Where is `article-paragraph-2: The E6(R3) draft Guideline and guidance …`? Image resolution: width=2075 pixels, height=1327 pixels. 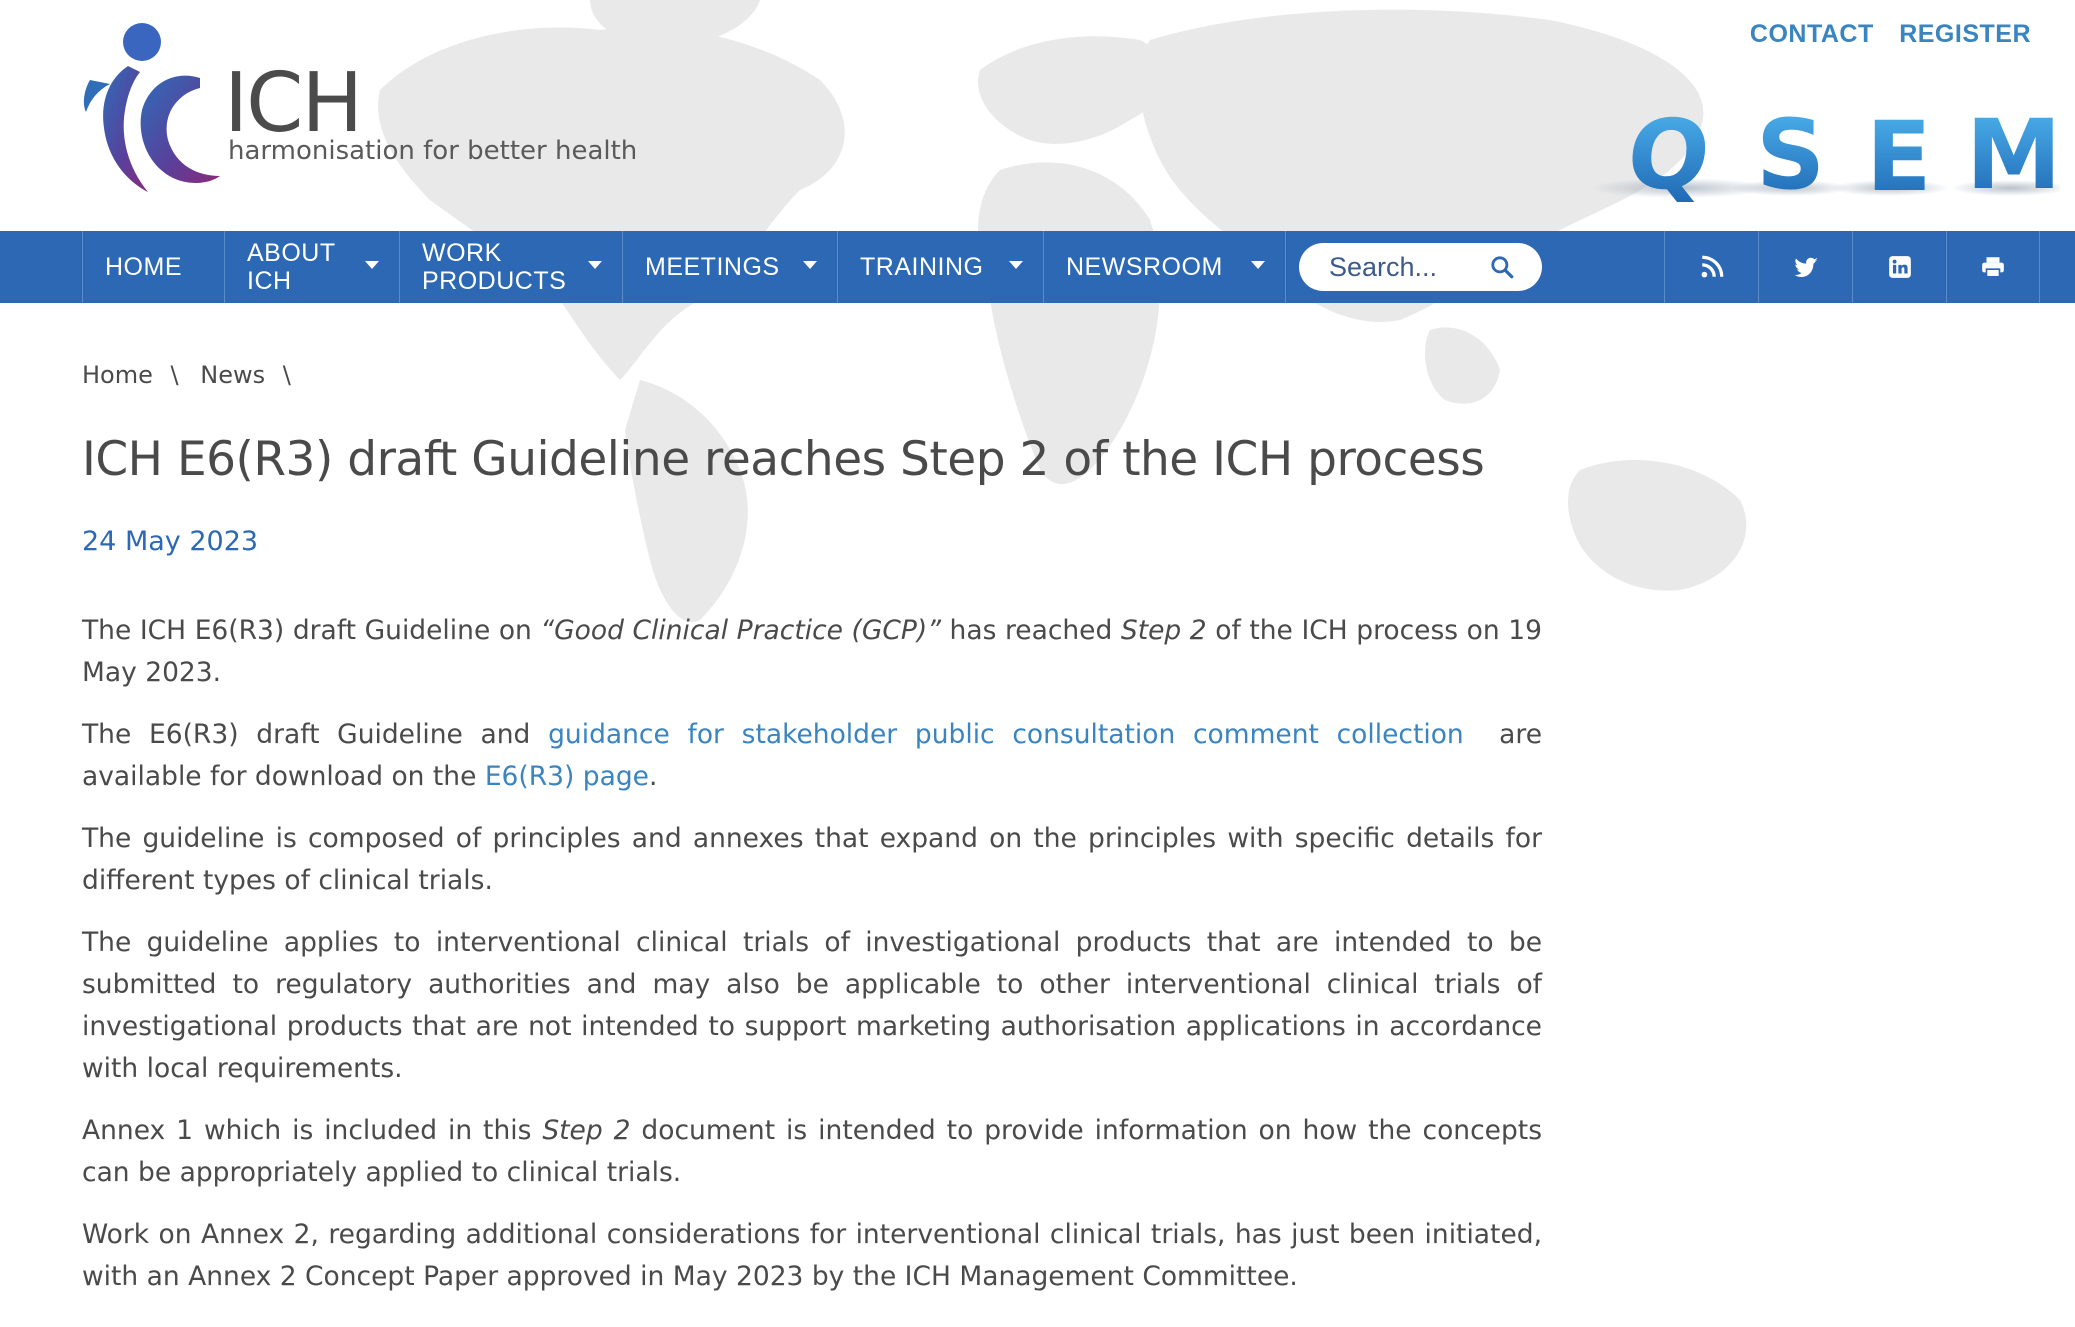 article-paragraph-2: The E6(R3) draft Guideline and guidance … is located at coordinates (812, 756).